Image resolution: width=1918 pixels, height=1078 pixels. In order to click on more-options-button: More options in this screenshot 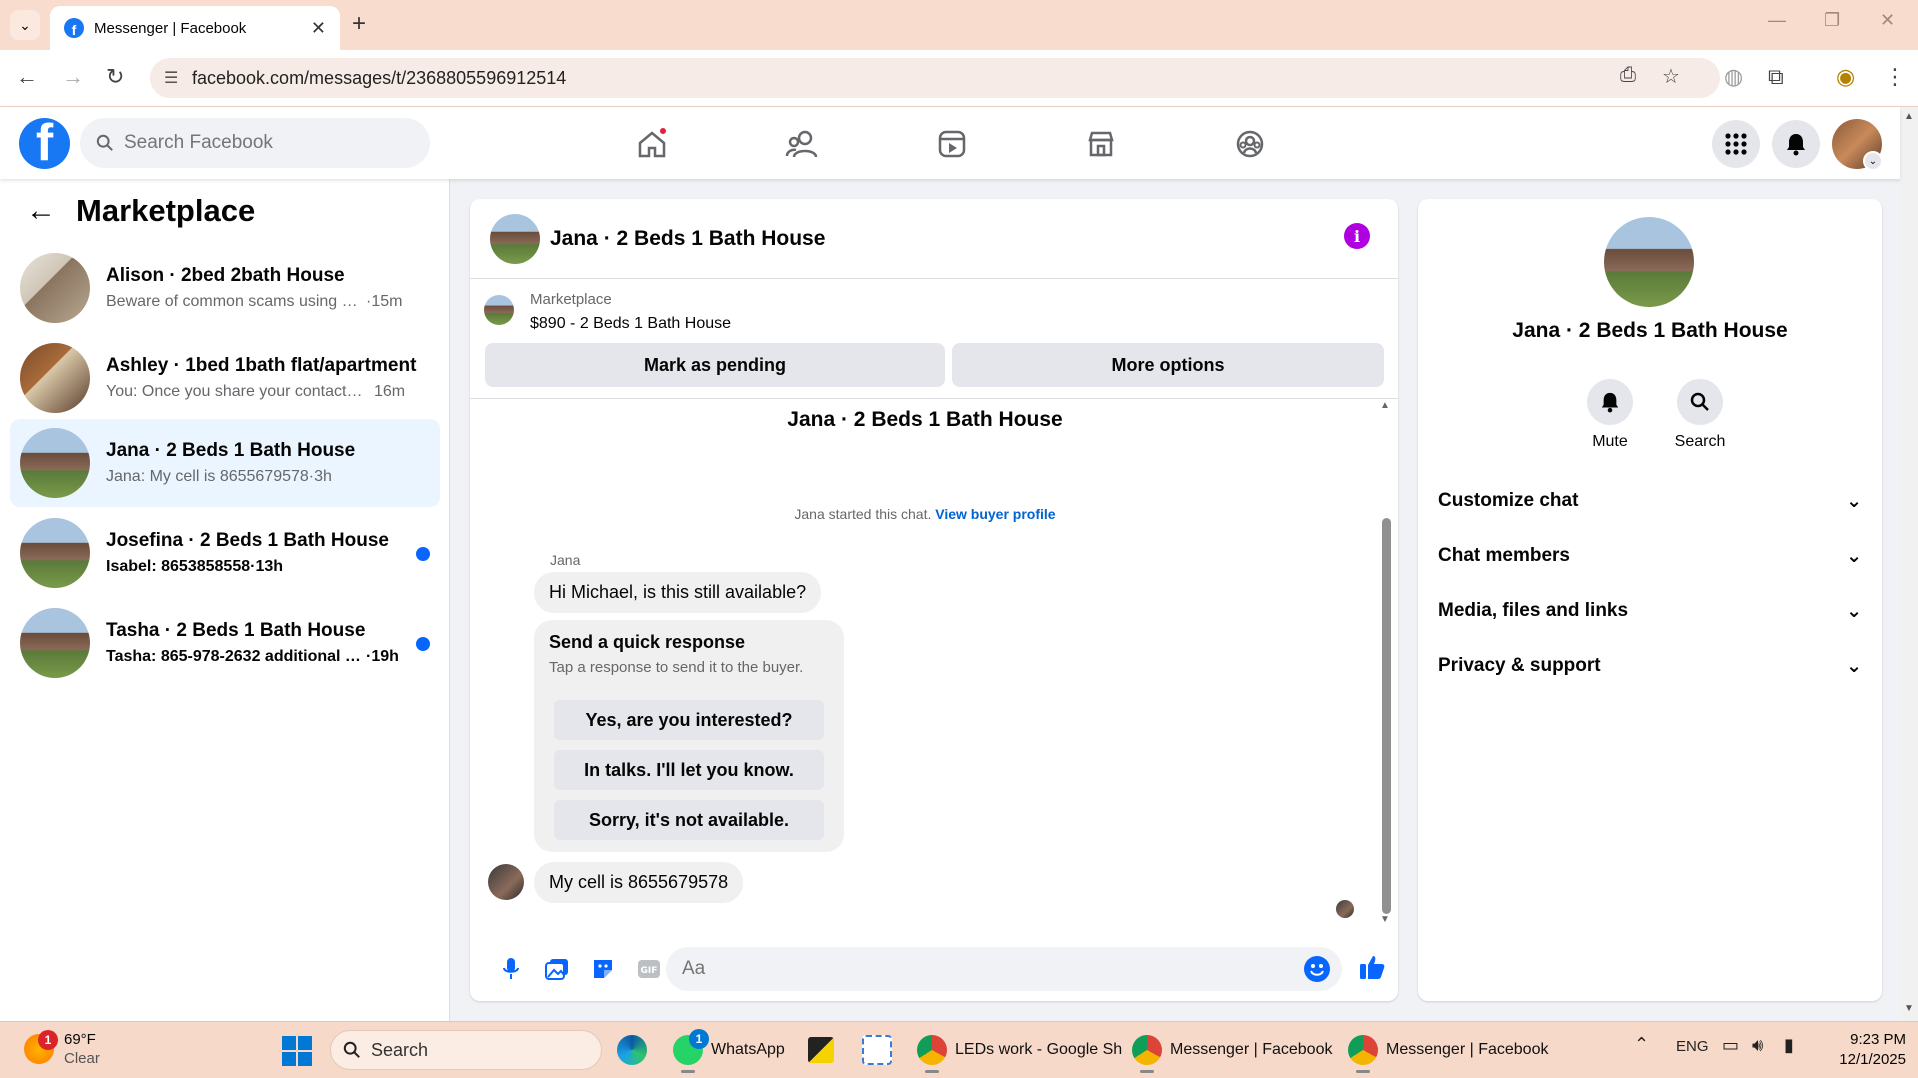, I will do `click(1168, 365)`.